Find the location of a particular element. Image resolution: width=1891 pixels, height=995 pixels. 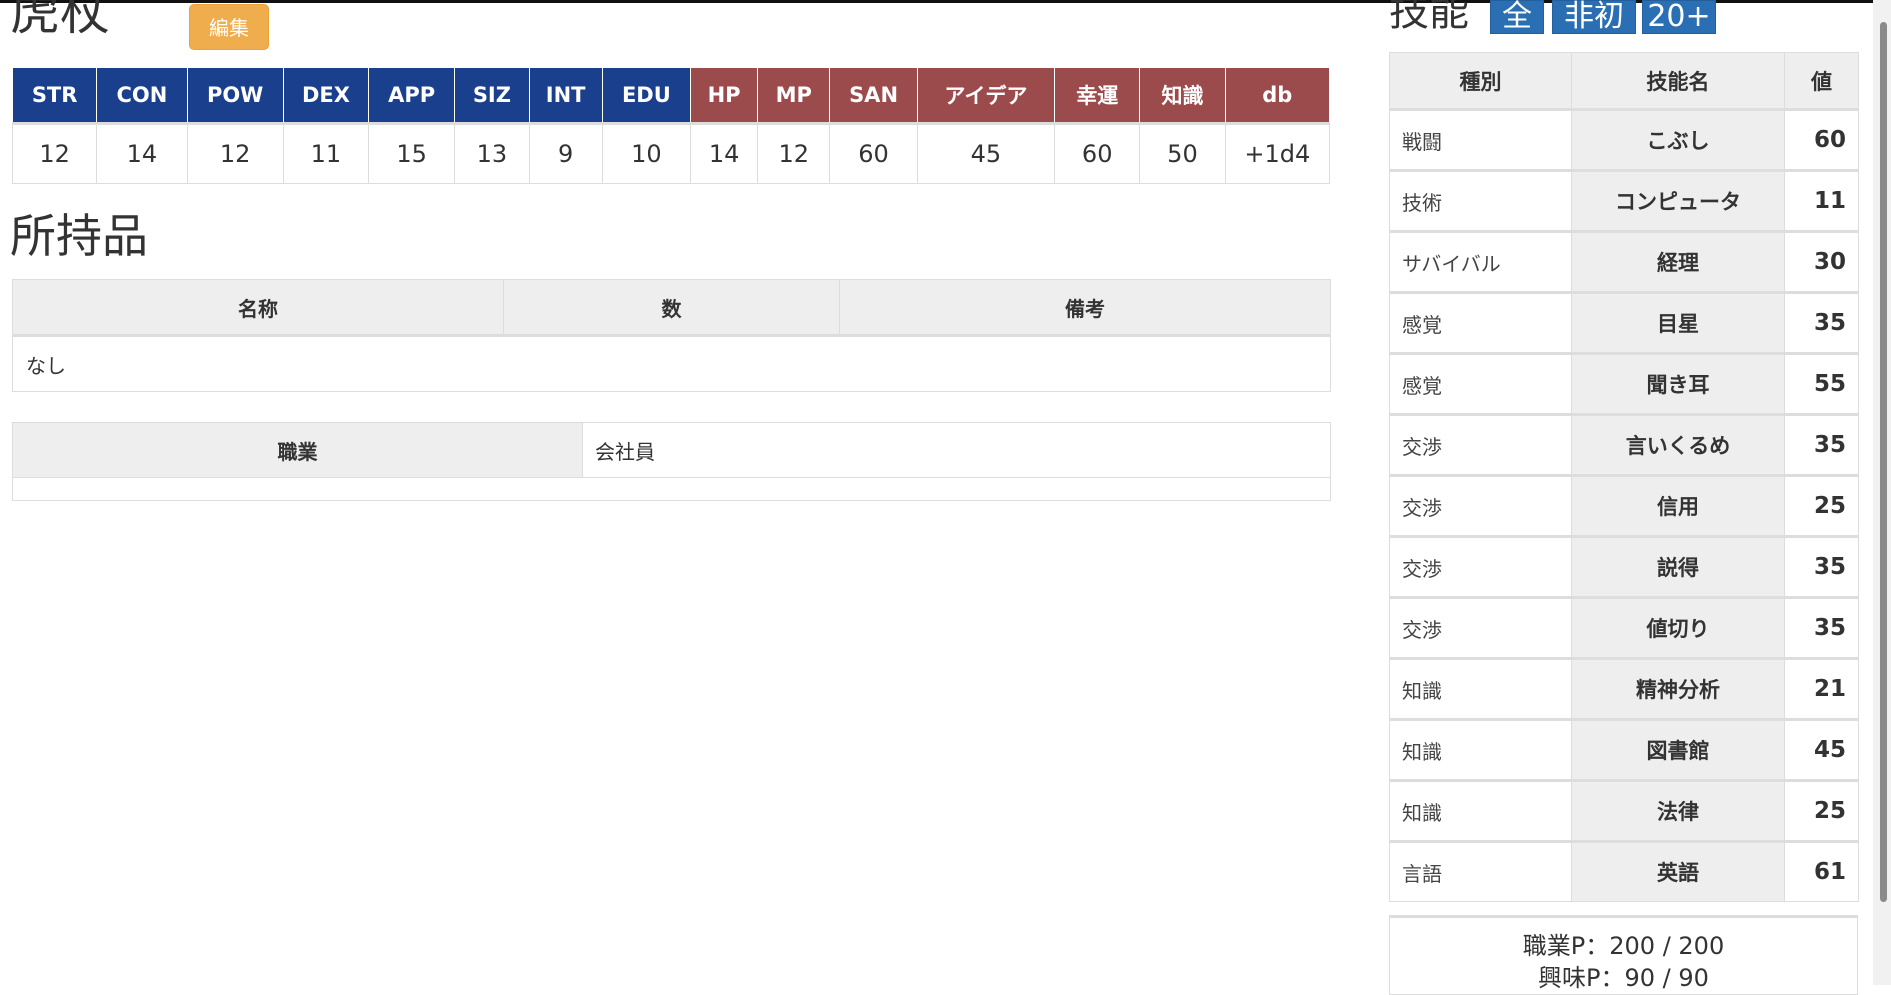

skills-header-value: 値 is located at coordinates (1821, 81).